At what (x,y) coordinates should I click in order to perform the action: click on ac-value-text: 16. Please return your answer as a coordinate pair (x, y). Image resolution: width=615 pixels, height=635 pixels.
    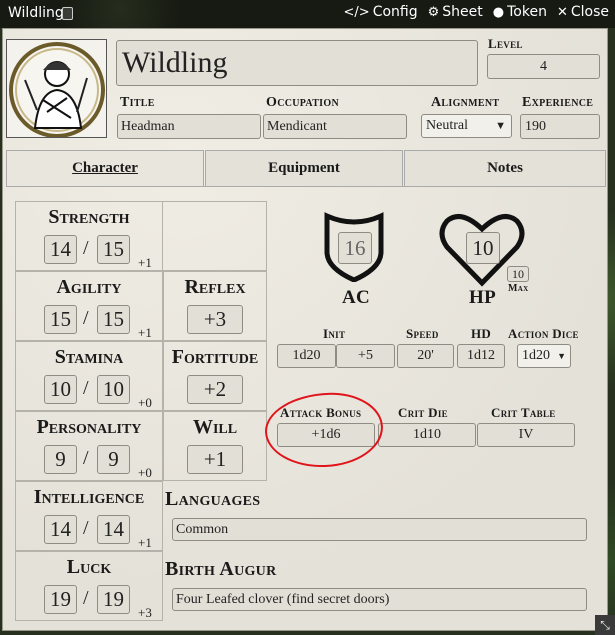
    Looking at the image, I should click on (355, 247).